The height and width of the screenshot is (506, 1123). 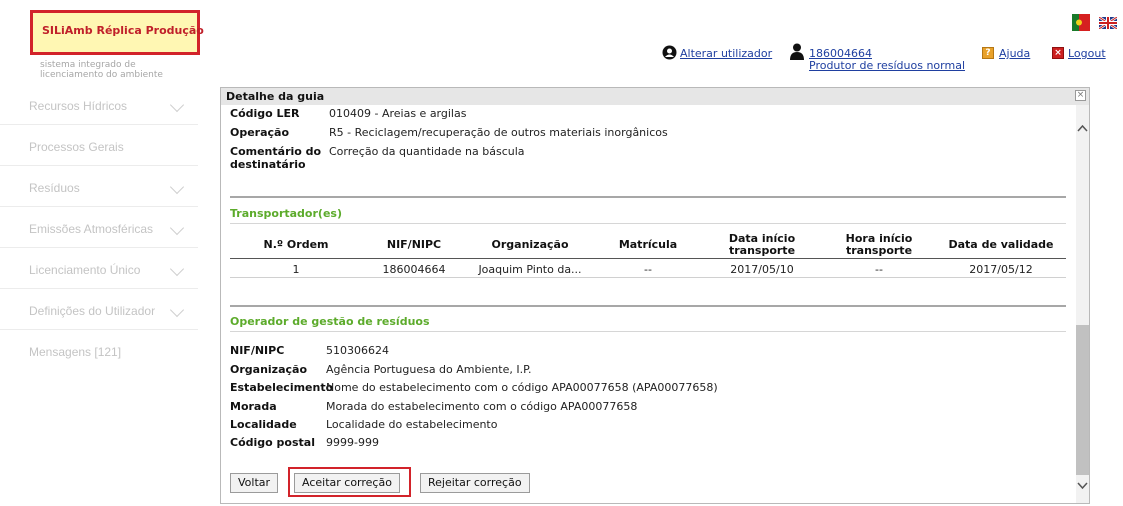 What do you see at coordinates (123, 30) in the screenshot?
I see `app-logo-title: SILiAmb Réplica Produção` at bounding box center [123, 30].